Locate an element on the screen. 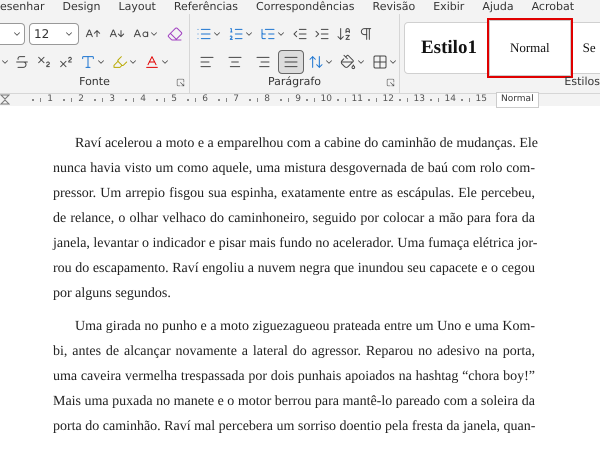 This screenshot has width=600, height=472. body-text-line: Uma girada no punho e a moto ziguezagueou prateada entre um Uno e uma Kom- is located at coordinates (304, 327).